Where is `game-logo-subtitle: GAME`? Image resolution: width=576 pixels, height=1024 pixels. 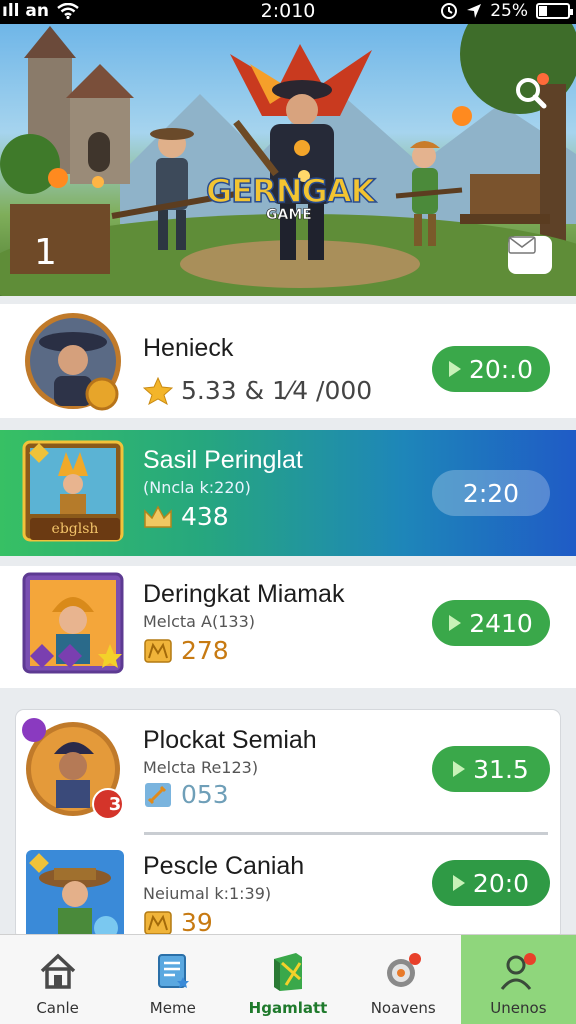
game-logo-subtitle: GAME is located at coordinates (289, 215).